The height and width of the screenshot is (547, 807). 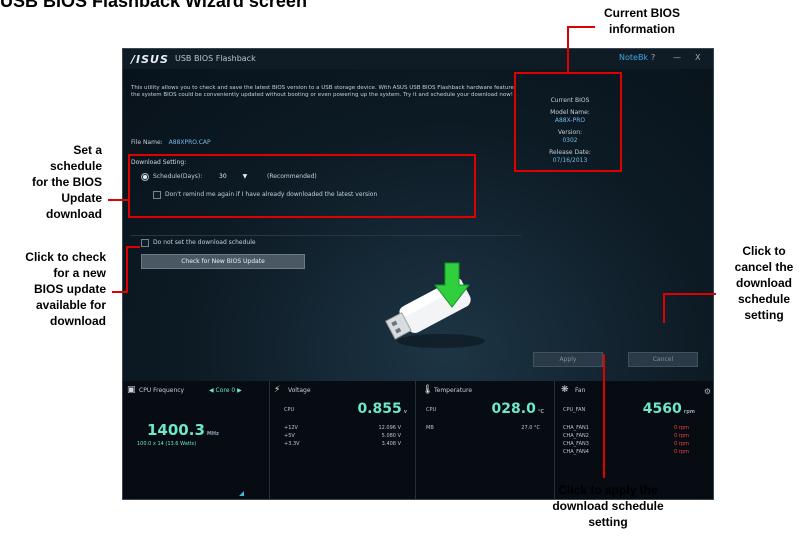 I want to click on core-select-value: Core 0, so click(x=225, y=390).